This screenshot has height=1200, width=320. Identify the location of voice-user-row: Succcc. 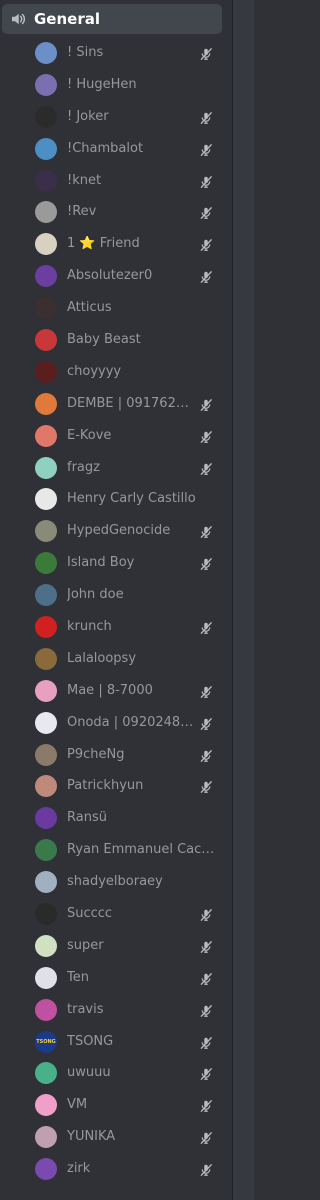
(116, 914).